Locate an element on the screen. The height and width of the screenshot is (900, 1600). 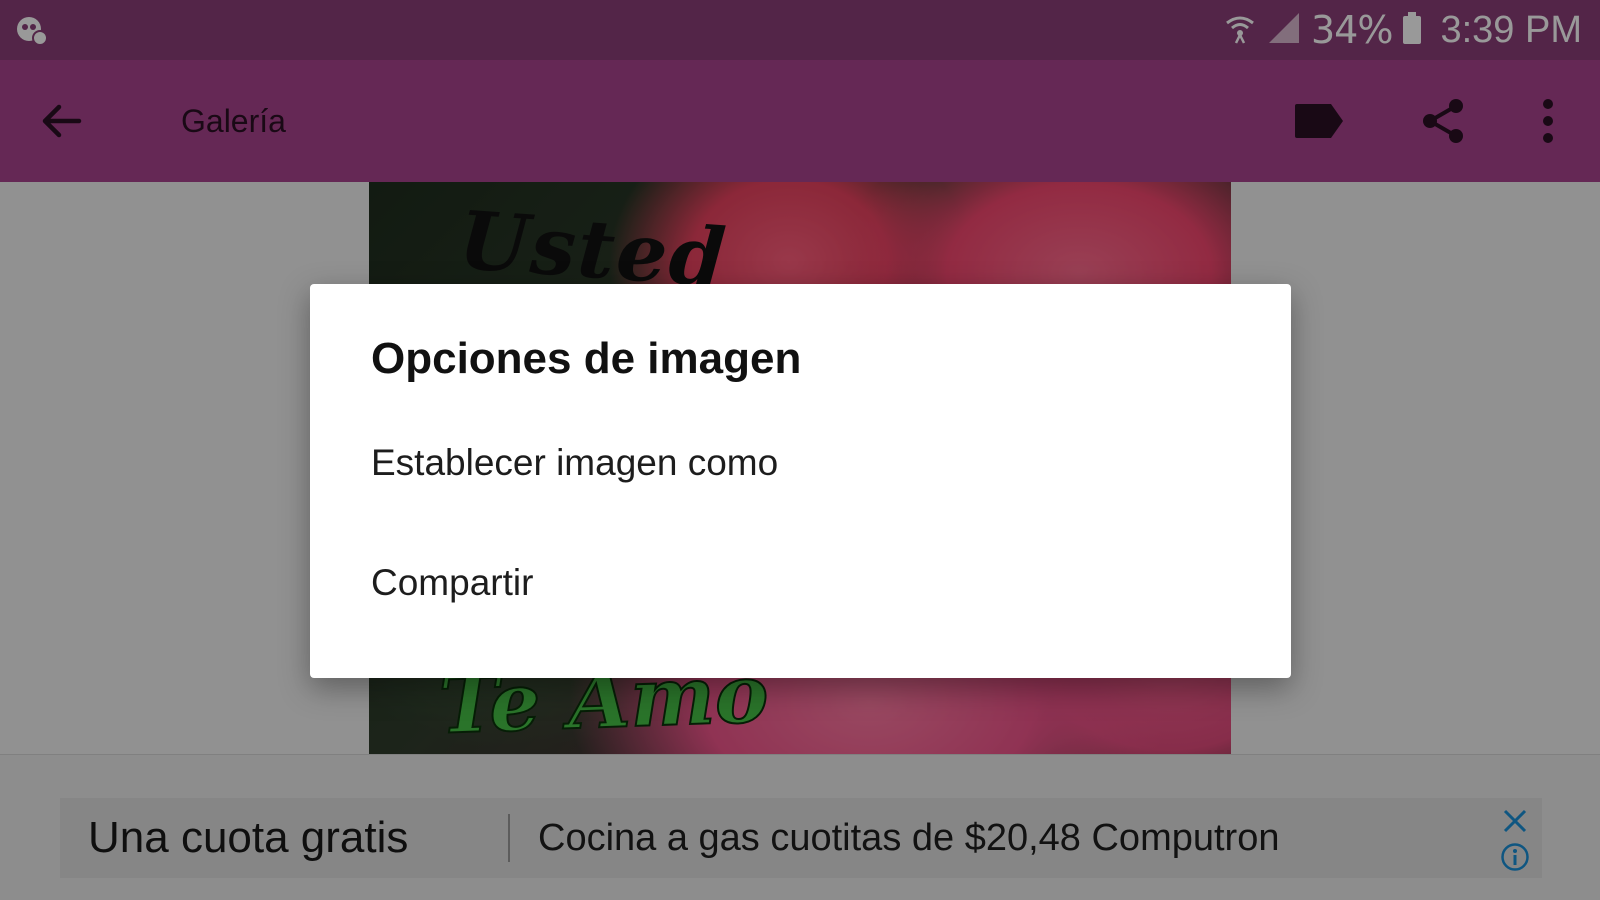
menu-item-label: Compartir is located at coordinates (452, 582).